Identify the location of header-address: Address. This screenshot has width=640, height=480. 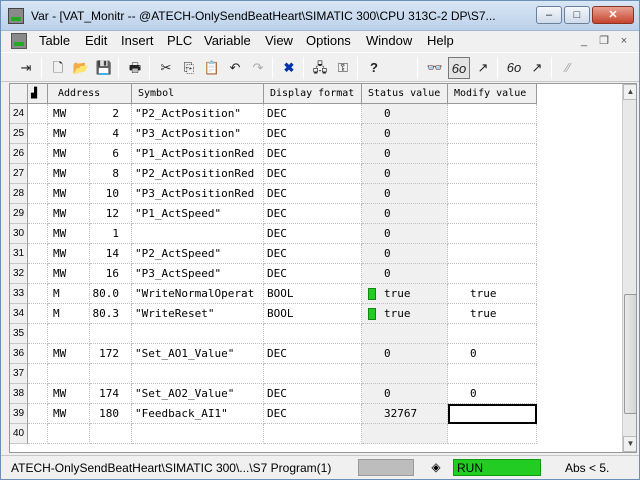
(90, 94).